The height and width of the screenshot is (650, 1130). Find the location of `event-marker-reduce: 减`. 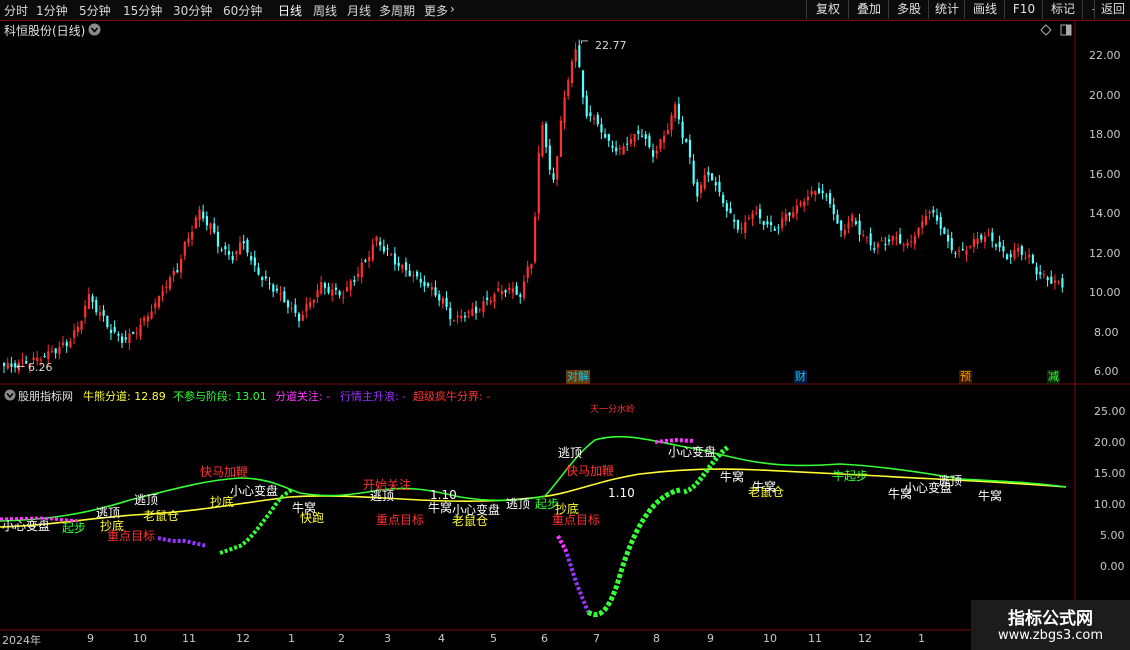

event-marker-reduce: 减 is located at coordinates (1053, 377).